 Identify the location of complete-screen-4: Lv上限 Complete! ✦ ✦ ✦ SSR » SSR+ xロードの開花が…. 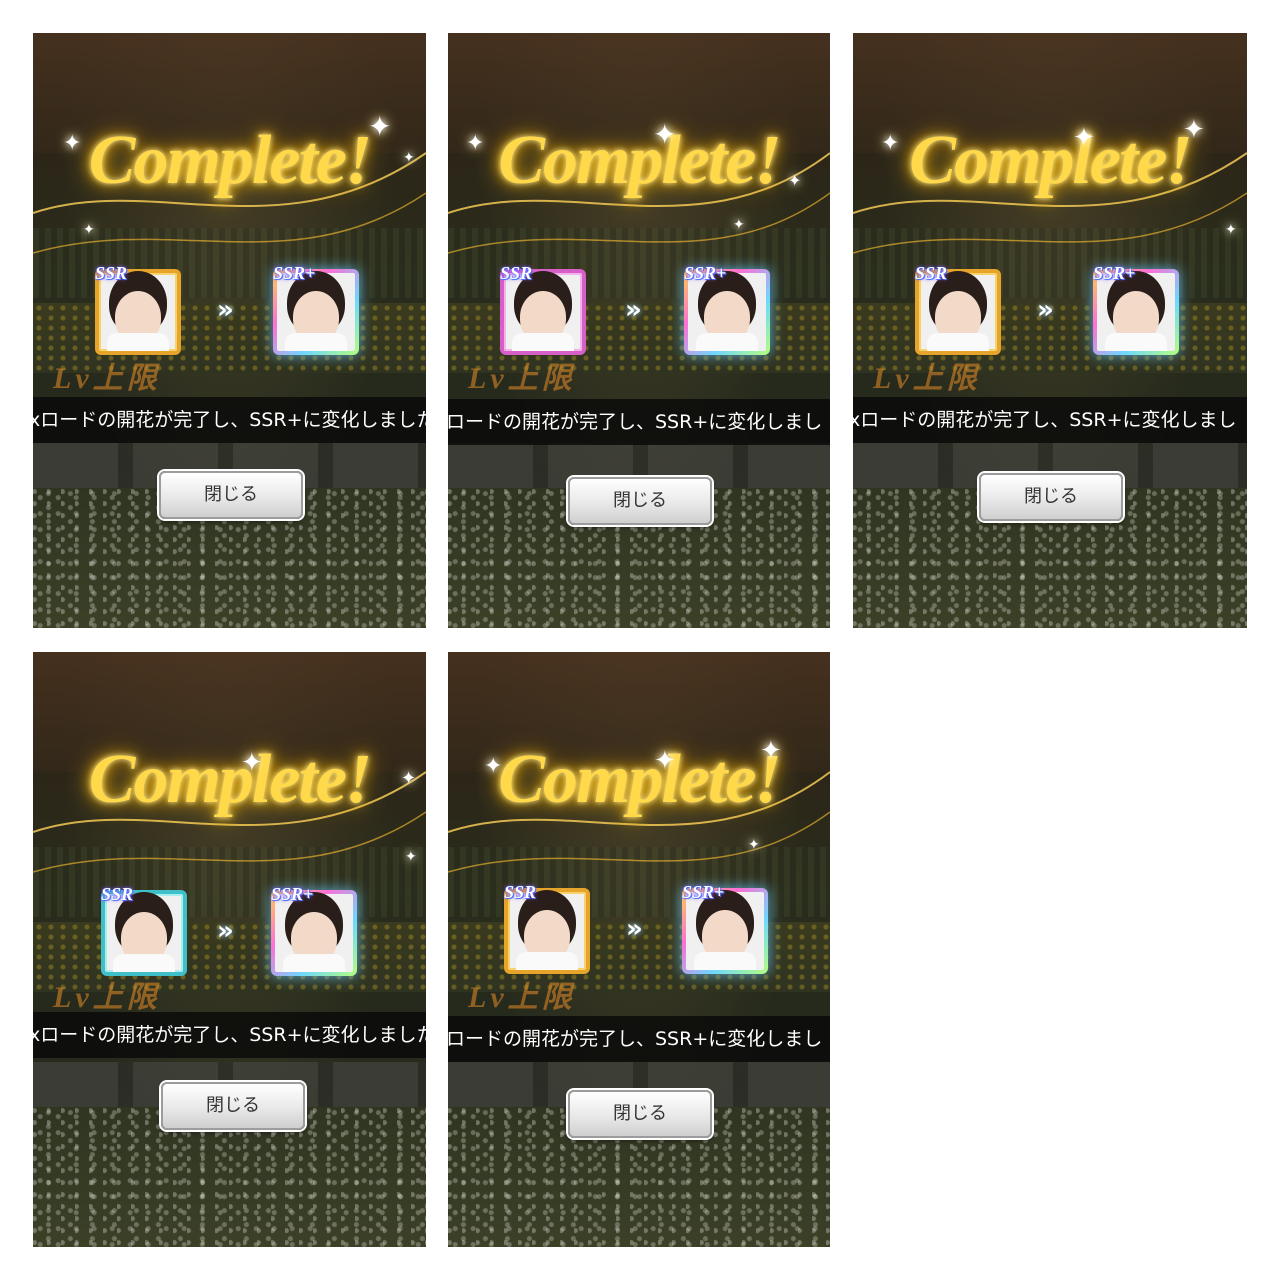
(229, 949).